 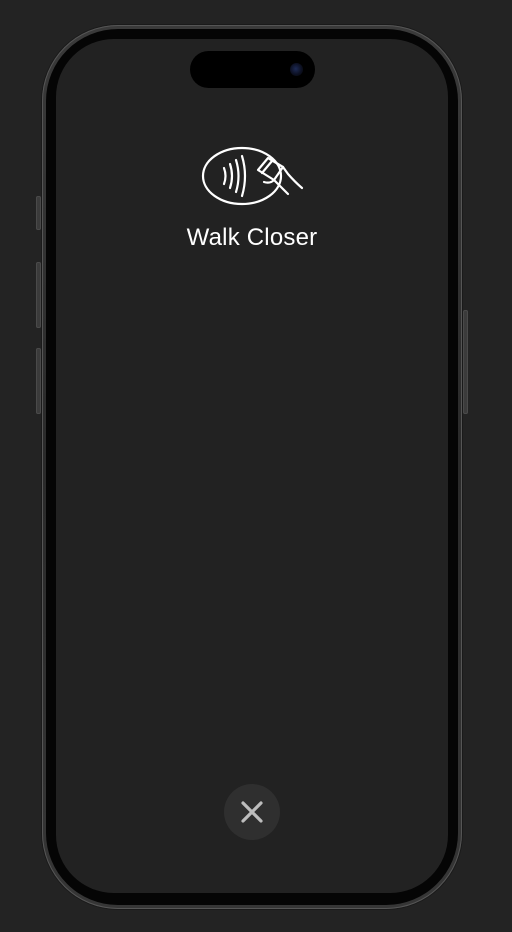 I want to click on tap-to-pay-panel: Walk Closer, so click(x=252, y=196).